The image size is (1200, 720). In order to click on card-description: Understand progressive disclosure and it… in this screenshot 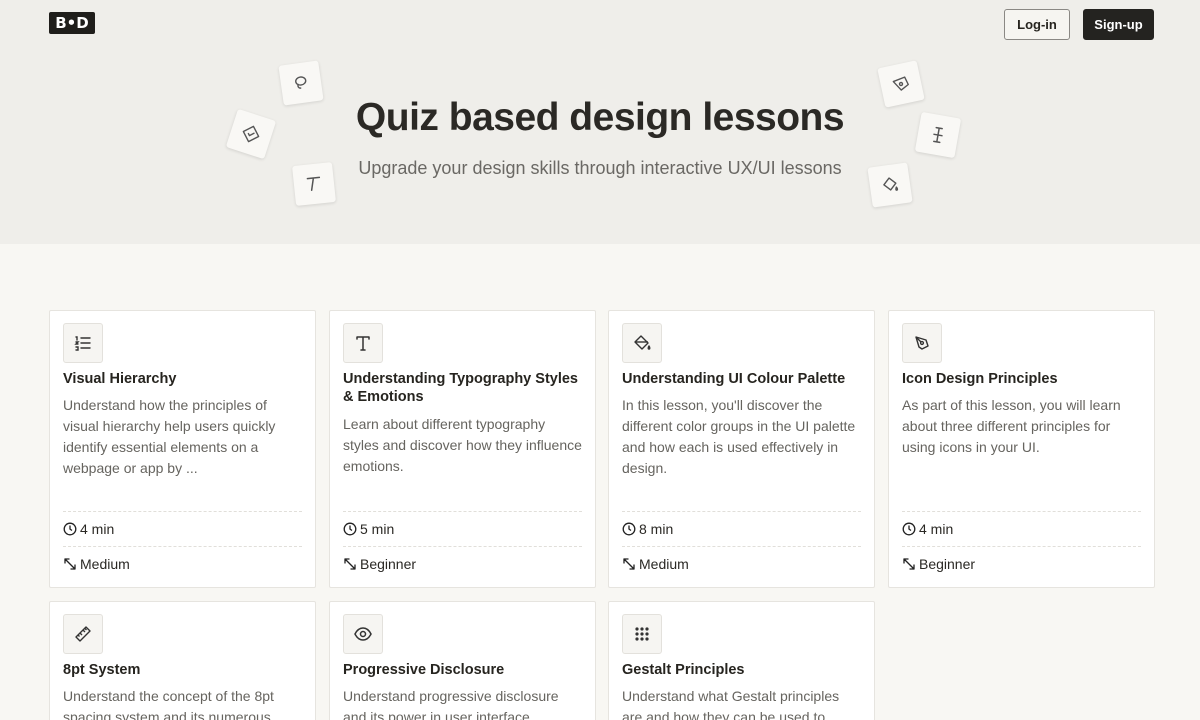, I will do `click(451, 704)`.